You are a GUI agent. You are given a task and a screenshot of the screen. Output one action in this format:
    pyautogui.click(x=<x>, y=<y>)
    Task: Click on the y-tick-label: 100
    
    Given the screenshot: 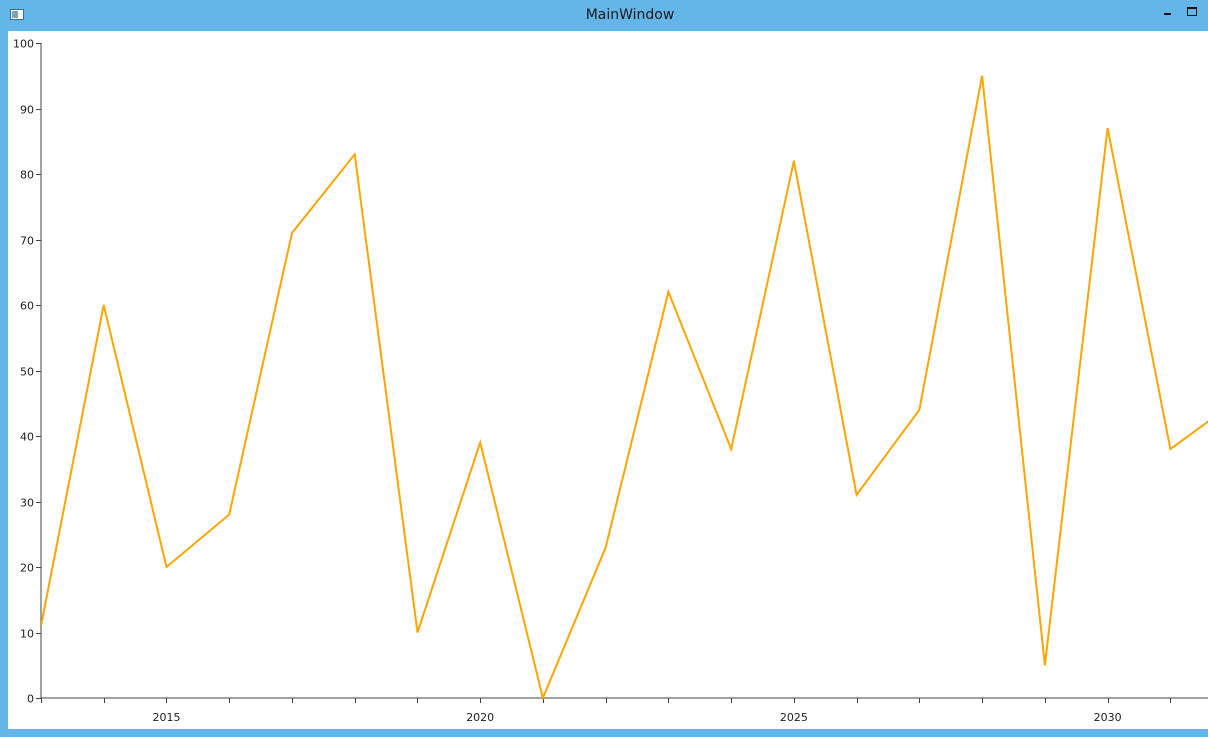 What is the action you would take?
    pyautogui.click(x=23, y=44)
    